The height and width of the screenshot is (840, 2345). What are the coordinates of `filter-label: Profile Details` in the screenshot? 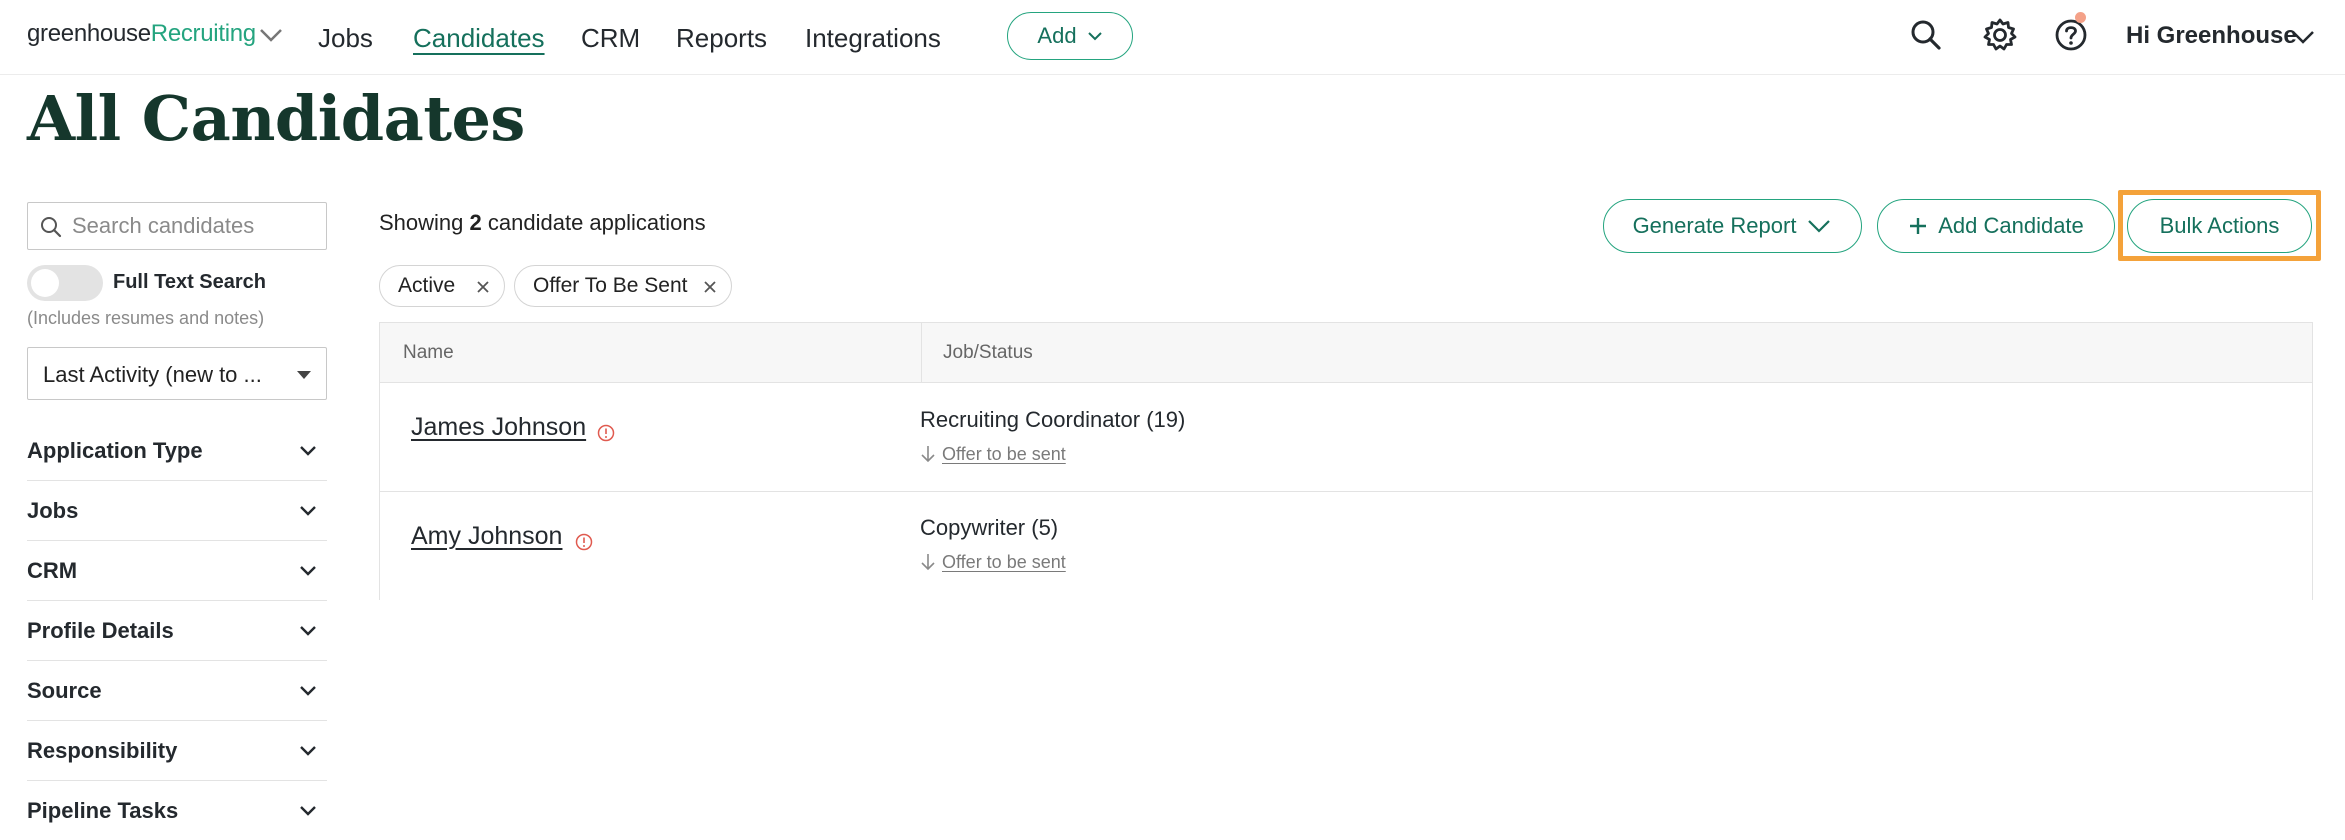 It's located at (100, 630).